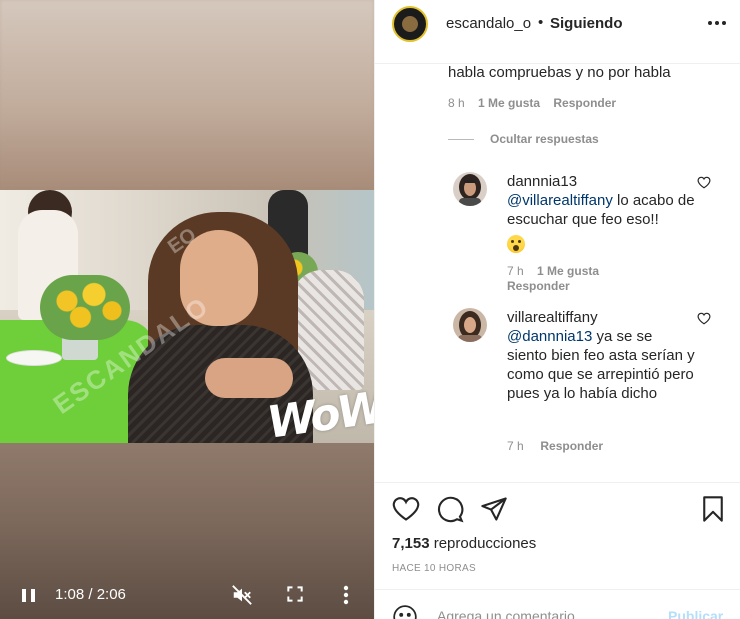 The width and height of the screenshot is (740, 619). What do you see at coordinates (717, 23) in the screenshot?
I see `more-horizontal-icon` at bounding box center [717, 23].